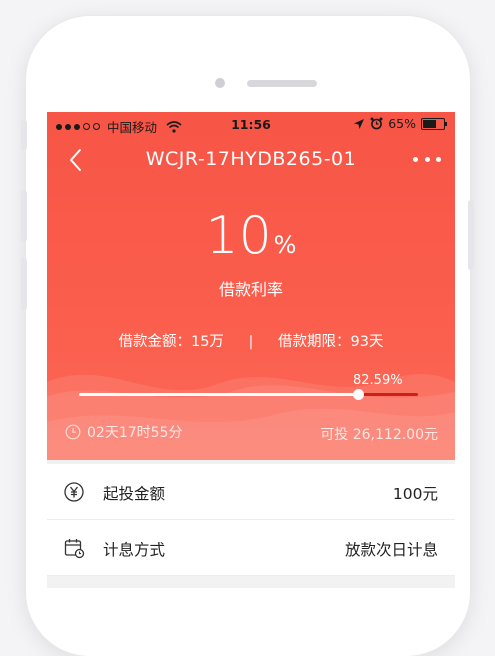 The width and height of the screenshot is (495, 656). What do you see at coordinates (251, 548) in the screenshot?
I see `detail-row-interest-method: 计息方式 放款次日计息` at bounding box center [251, 548].